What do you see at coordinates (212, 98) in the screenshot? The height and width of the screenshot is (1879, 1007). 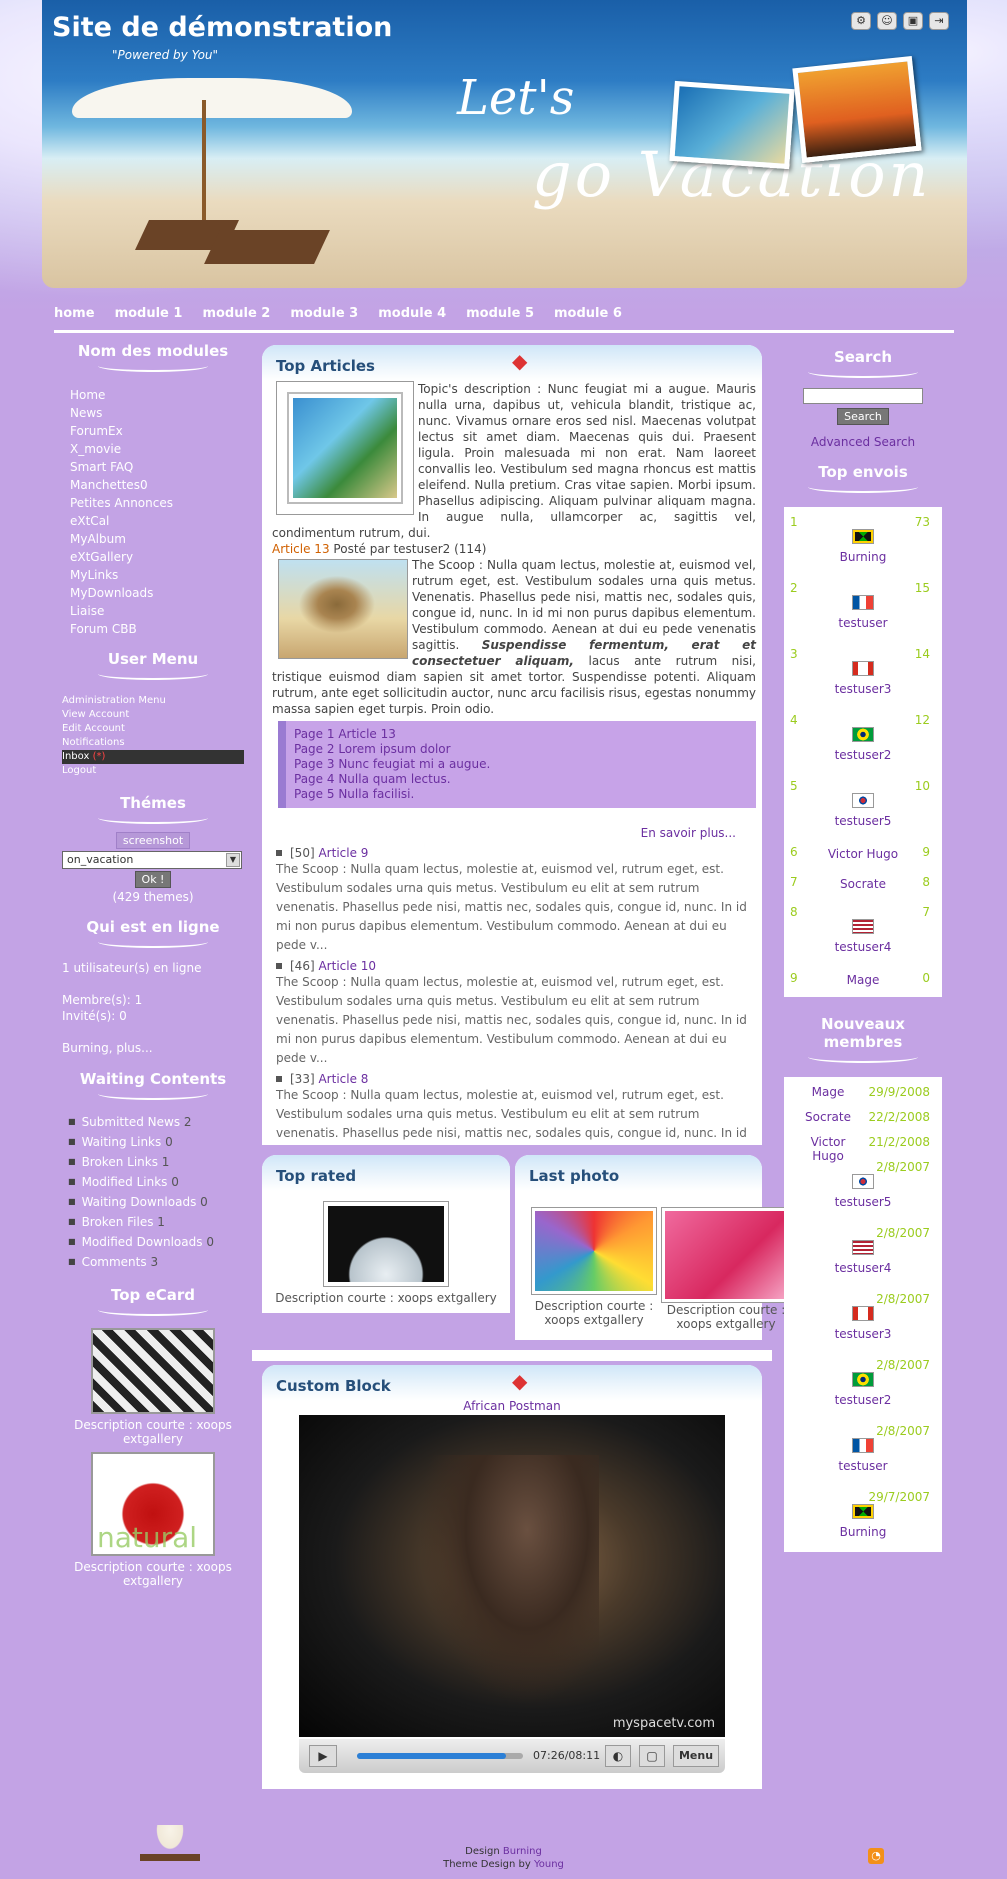 I see `umbrella-image` at bounding box center [212, 98].